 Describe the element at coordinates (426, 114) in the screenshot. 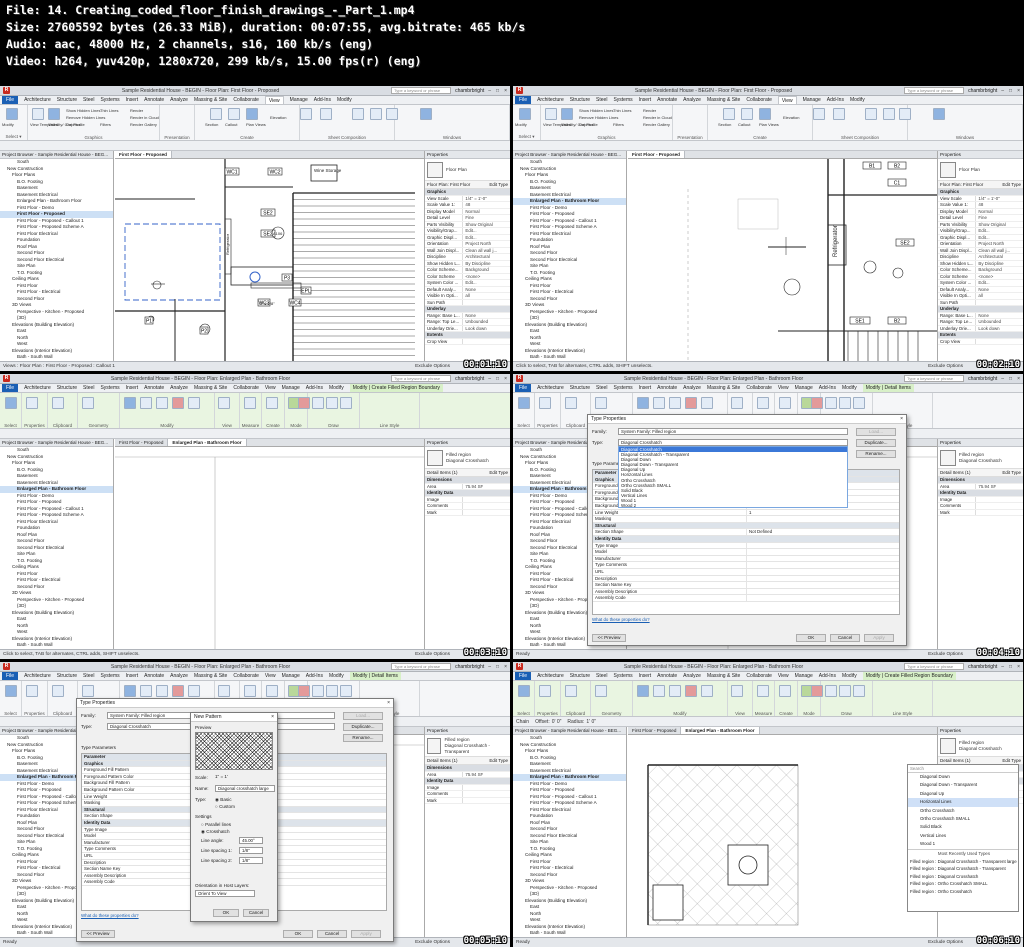

I see `user-interface-button` at that location.